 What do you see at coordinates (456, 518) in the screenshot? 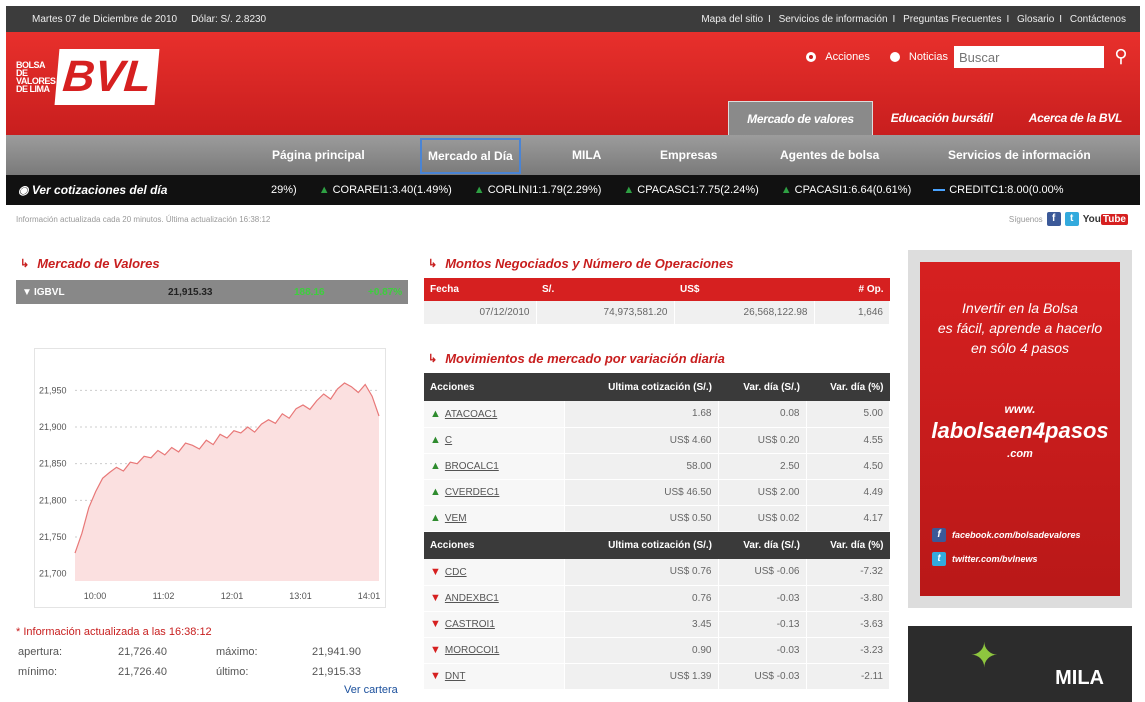
I see `stock-link: VEM` at bounding box center [456, 518].